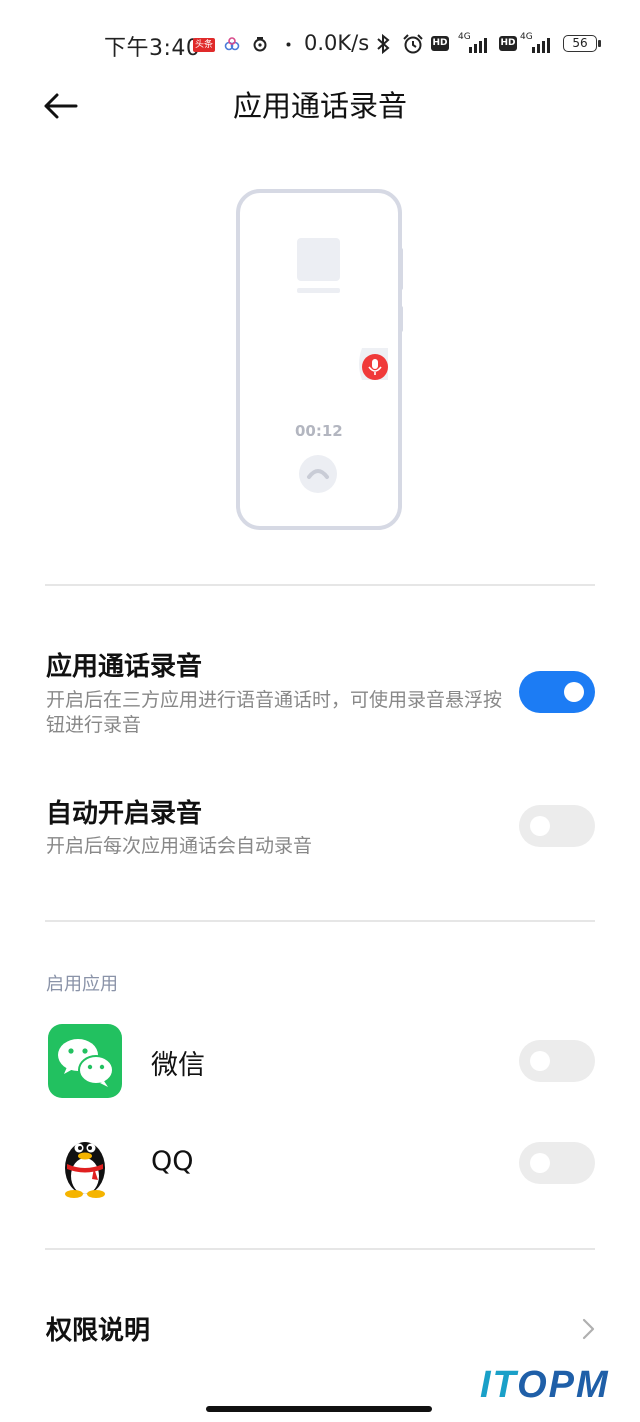 Image resolution: width=640 pixels, height=1422 pixels. I want to click on hd-icon: HD, so click(440, 43).